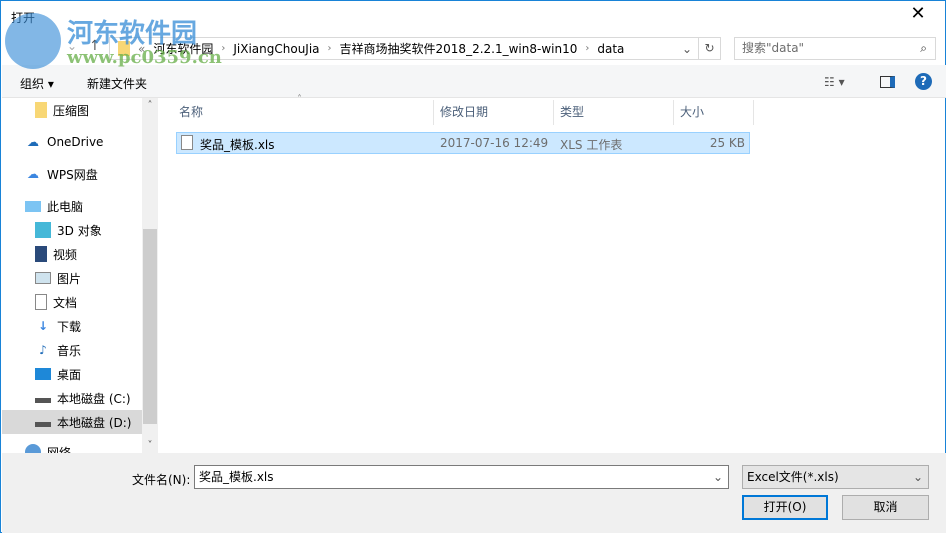 The height and width of the screenshot is (533, 946). I want to click on desktop-icon, so click(43, 374).